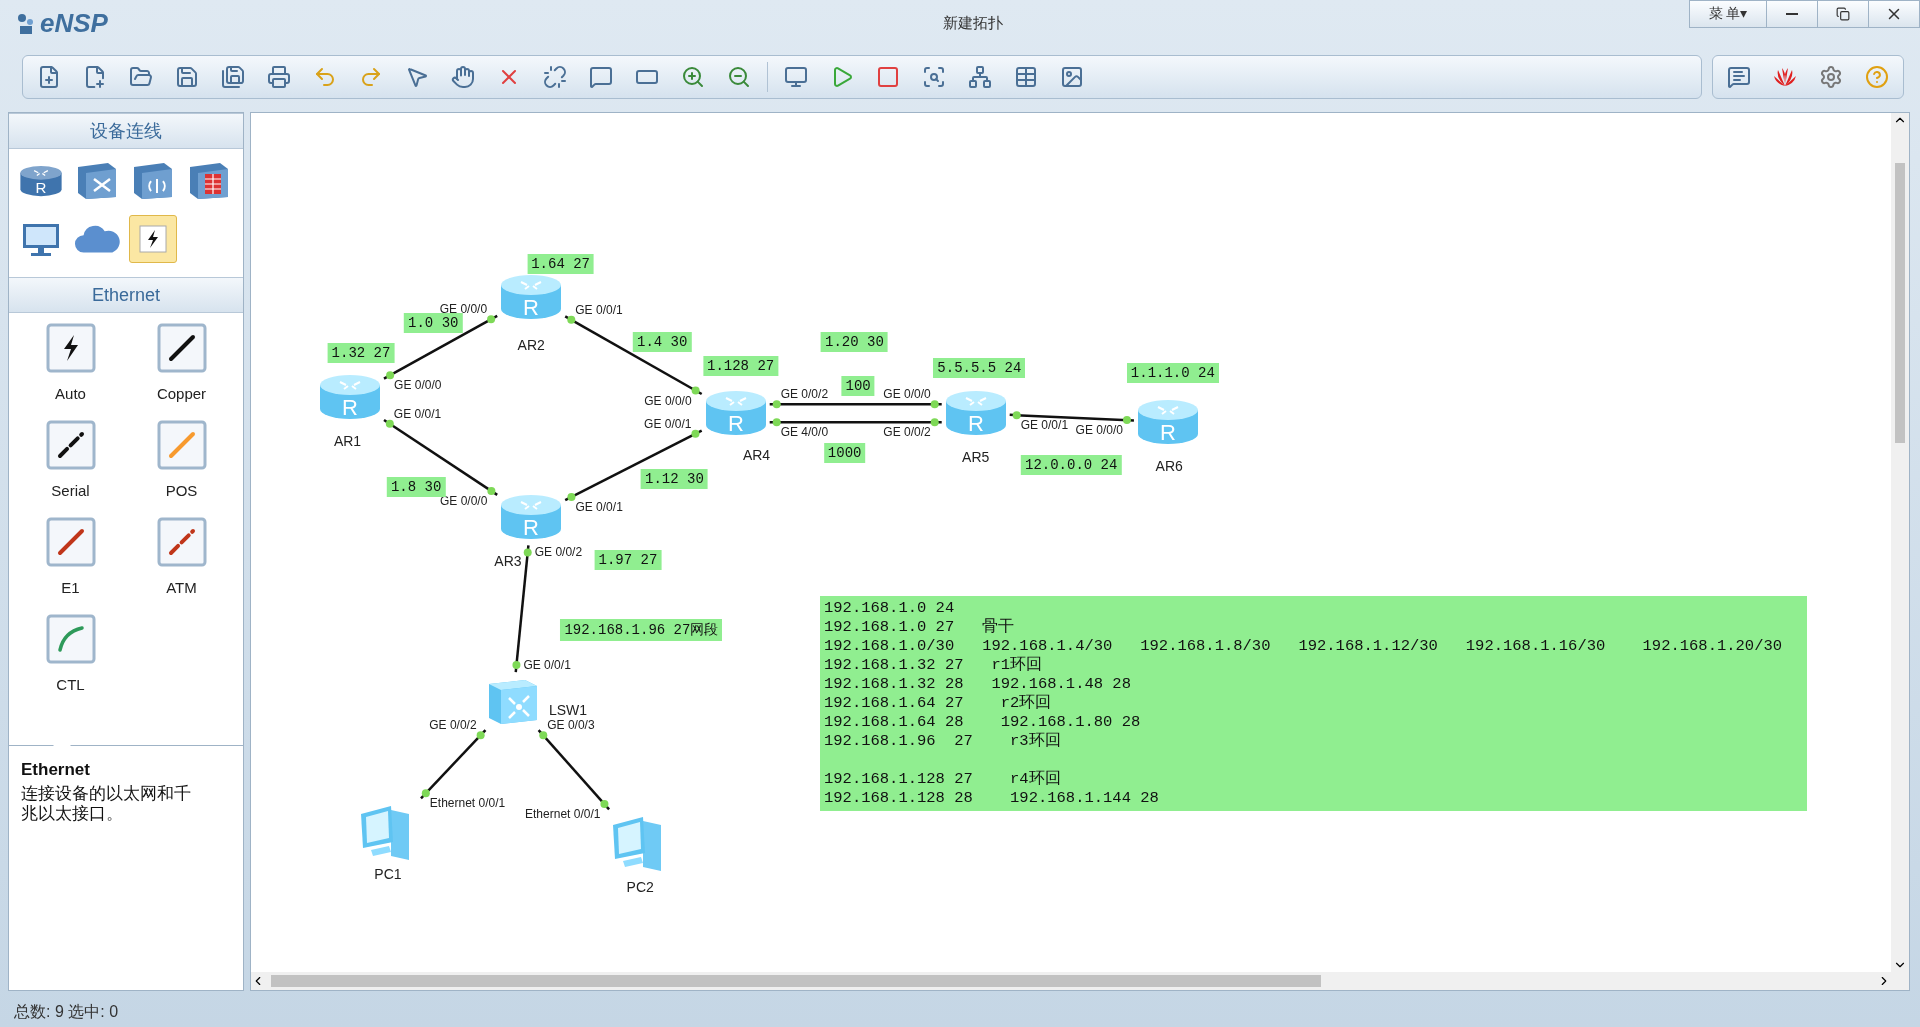 This screenshot has width=1920, height=1027. I want to click on open-folder-icon, so click(141, 77).